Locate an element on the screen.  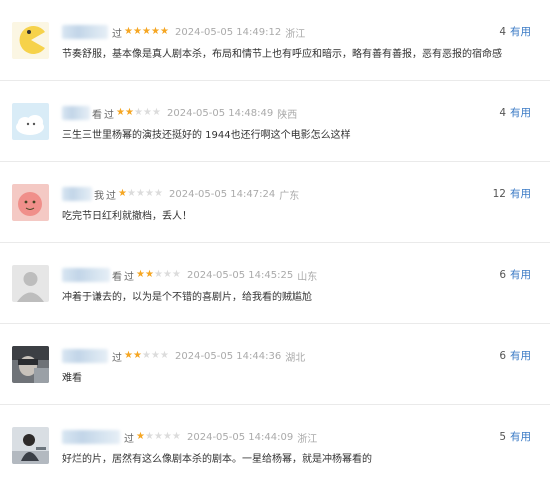
username-tail: 我 is located at coordinates (99, 196).